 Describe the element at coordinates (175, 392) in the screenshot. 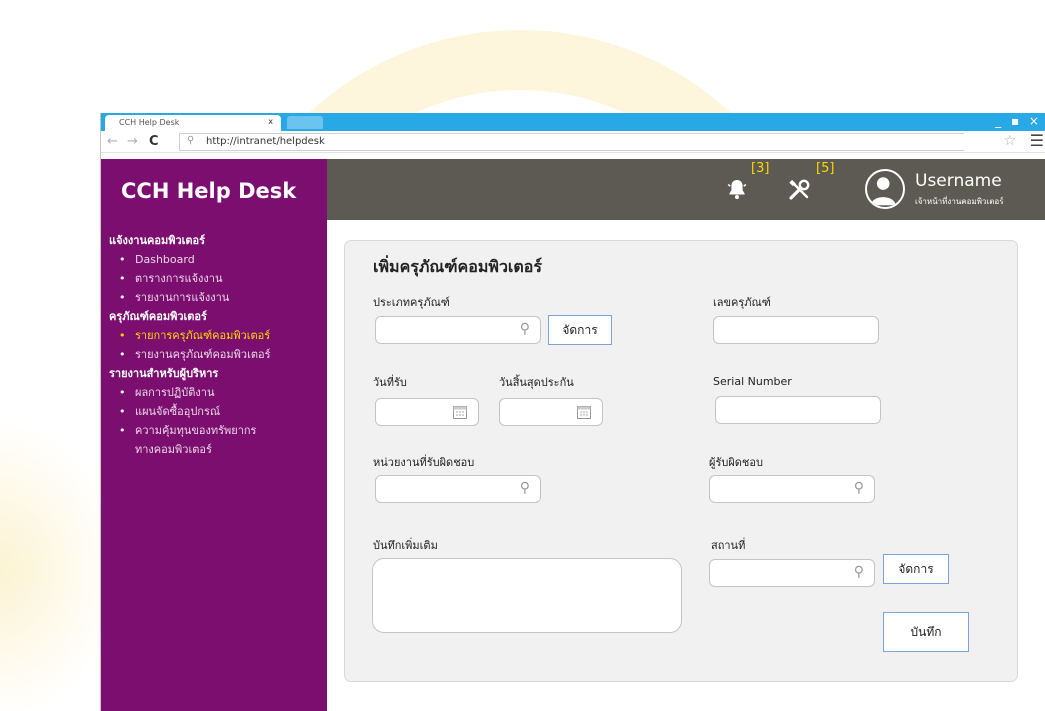

I see `sidebar-item-label: ผลการปฏิบัติงาน` at that location.